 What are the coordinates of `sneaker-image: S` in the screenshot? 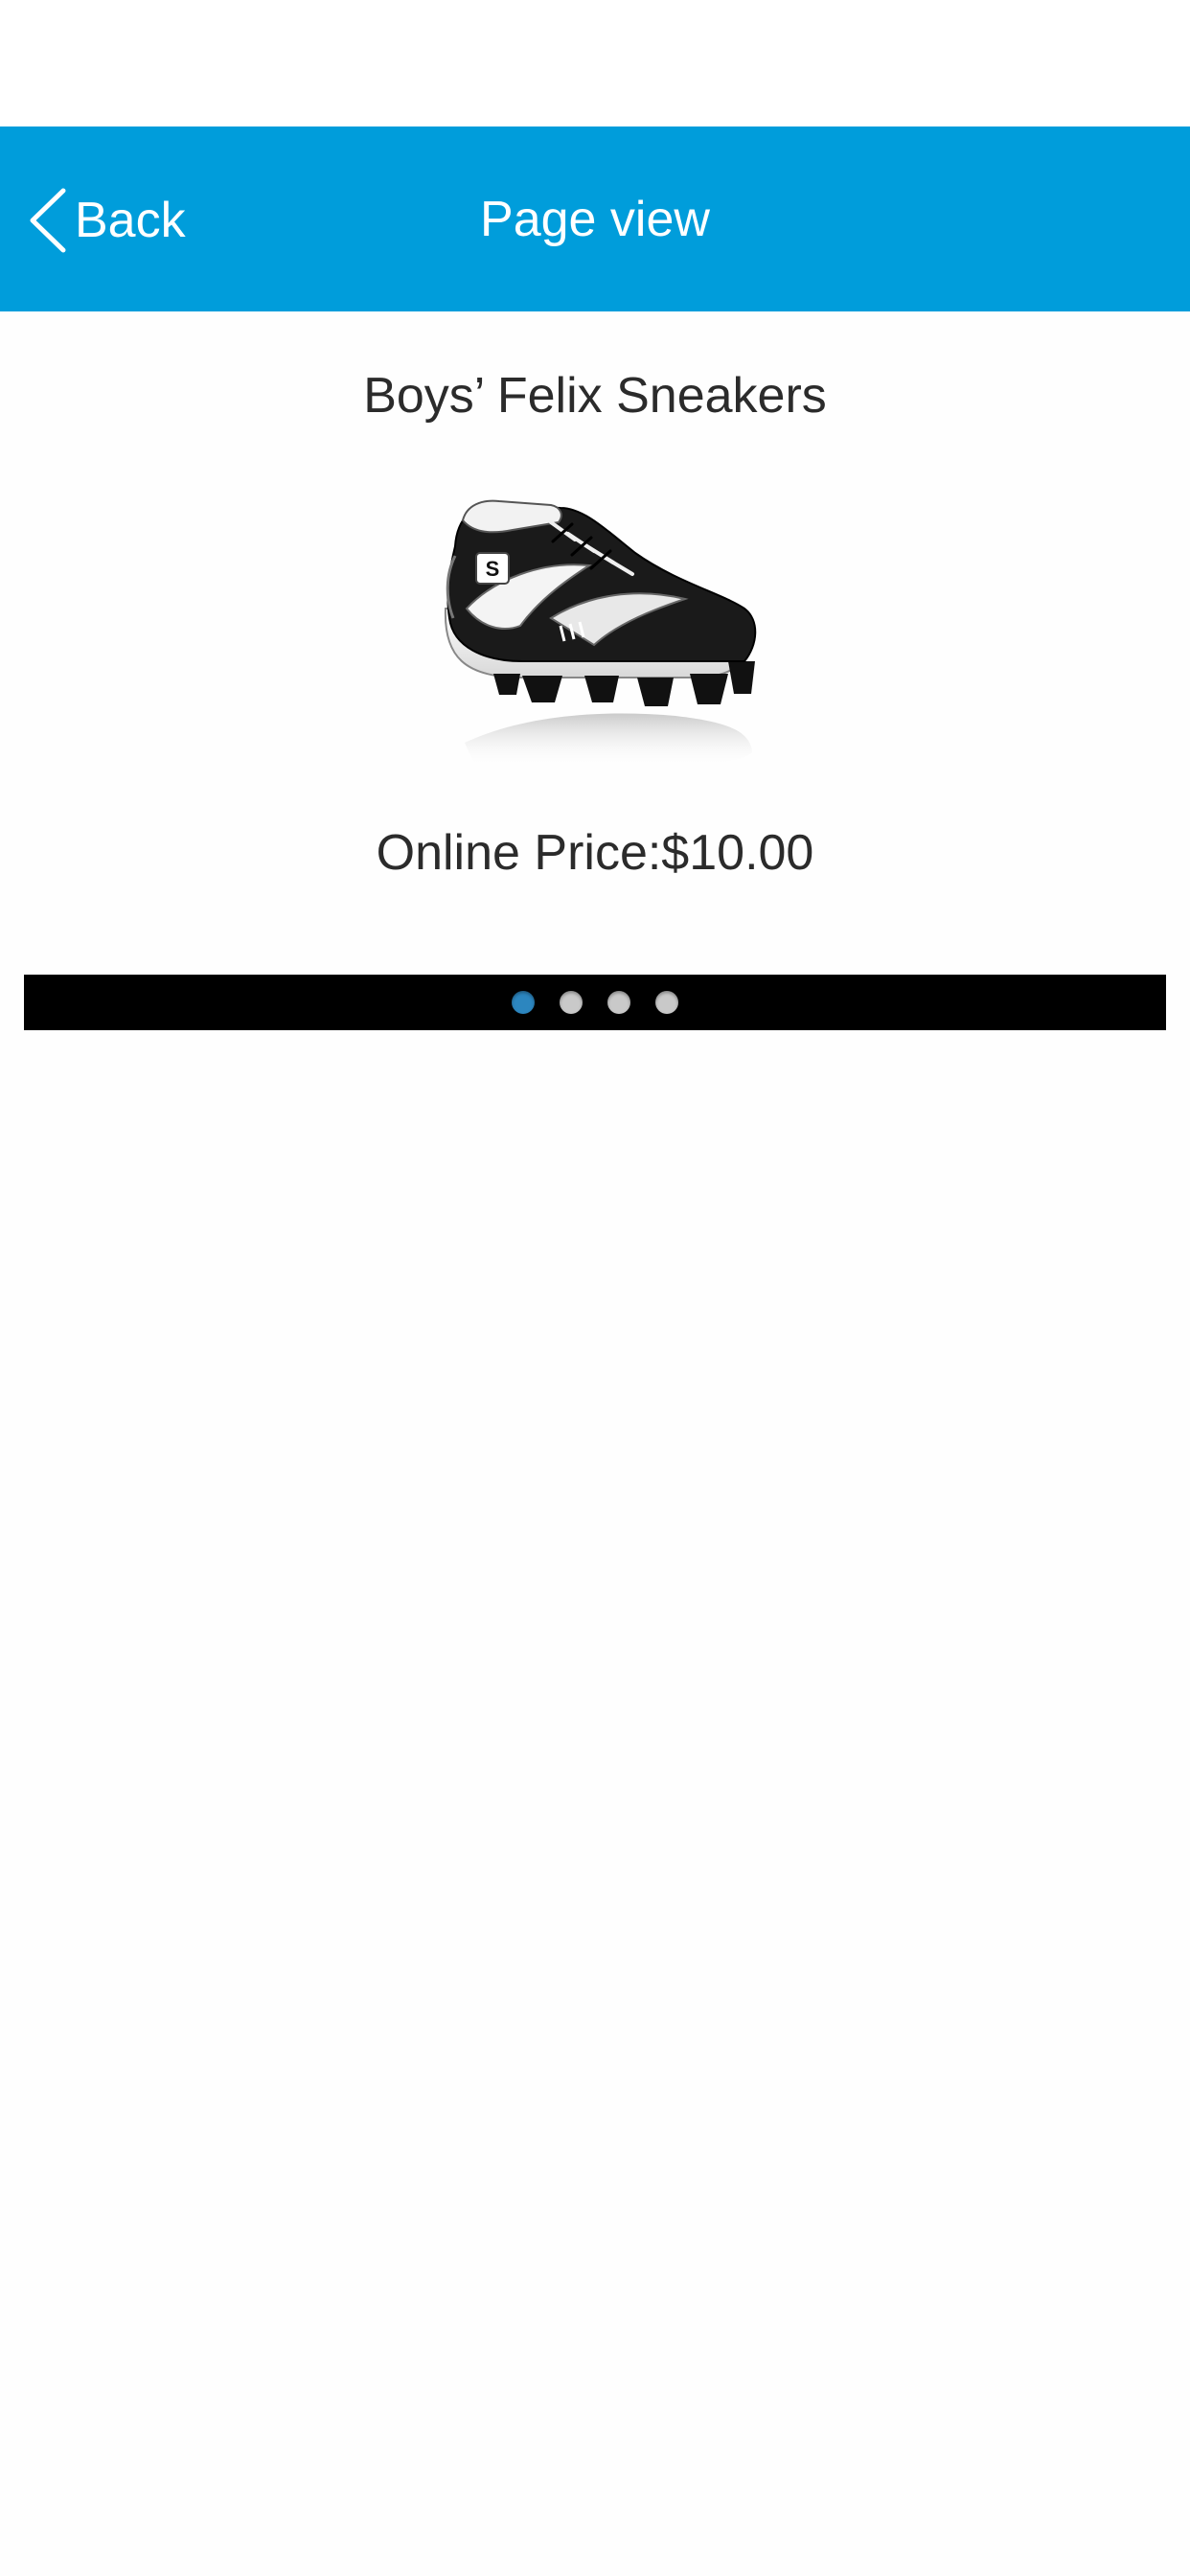 It's located at (589, 628).